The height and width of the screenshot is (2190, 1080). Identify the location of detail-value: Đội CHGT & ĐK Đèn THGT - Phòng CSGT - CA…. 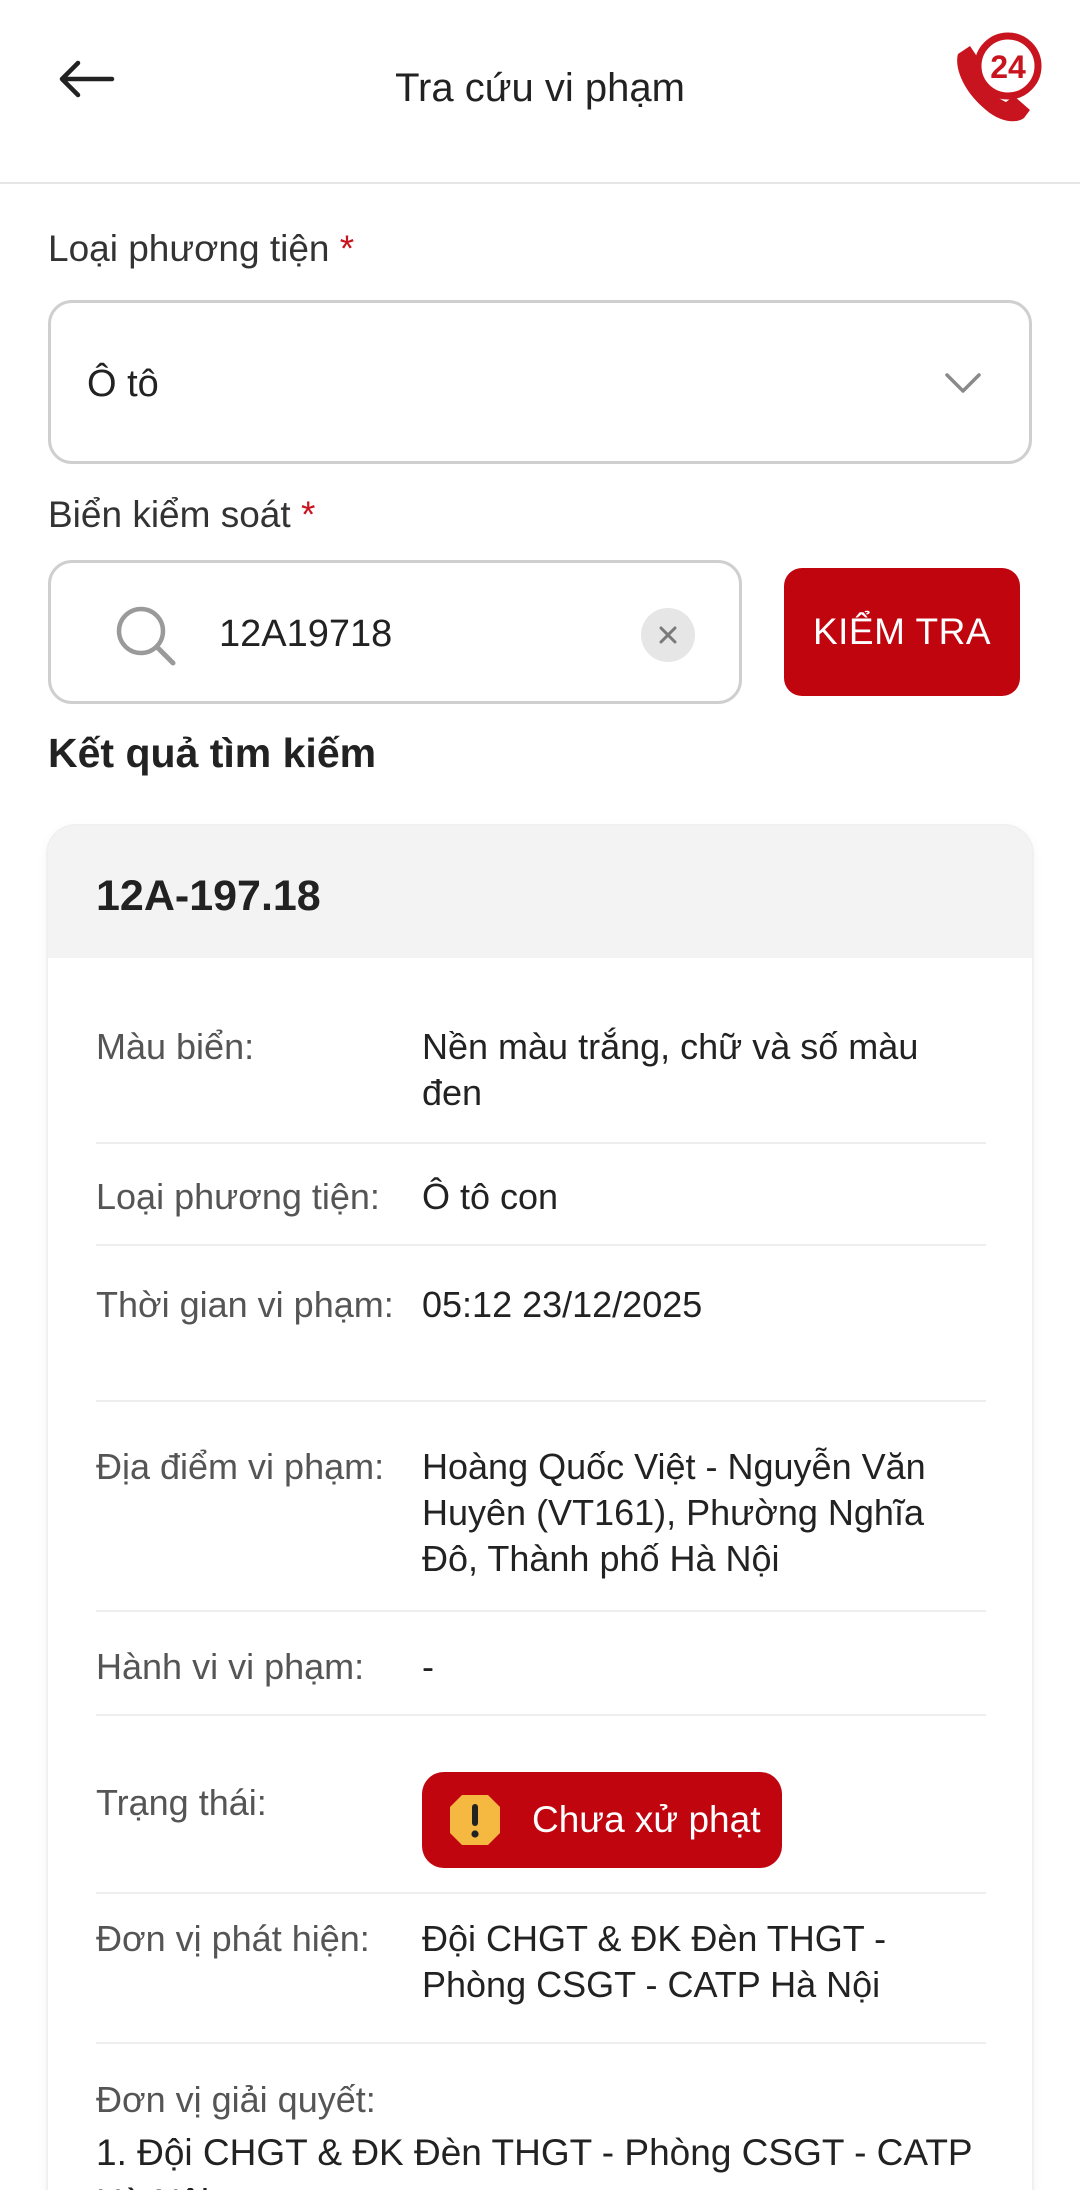
(654, 1961).